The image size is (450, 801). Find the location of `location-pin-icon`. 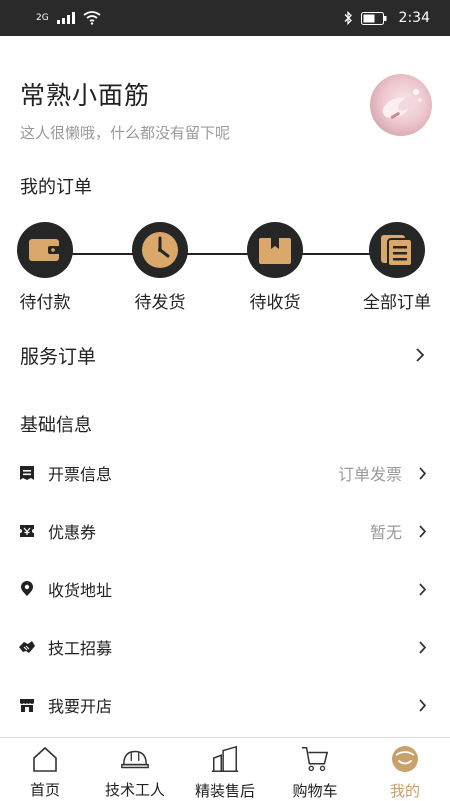

location-pin-icon is located at coordinates (27, 589).